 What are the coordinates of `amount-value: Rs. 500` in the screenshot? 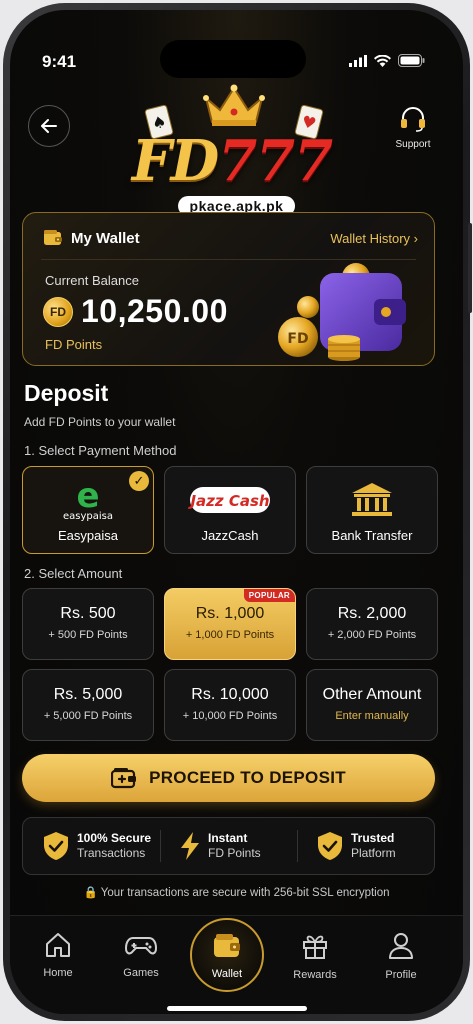 It's located at (88, 613).